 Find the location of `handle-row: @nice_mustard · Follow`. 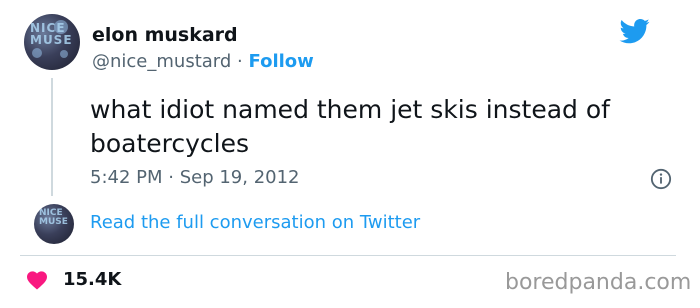

handle-row: @nice_mustard · Follow is located at coordinates (203, 61).